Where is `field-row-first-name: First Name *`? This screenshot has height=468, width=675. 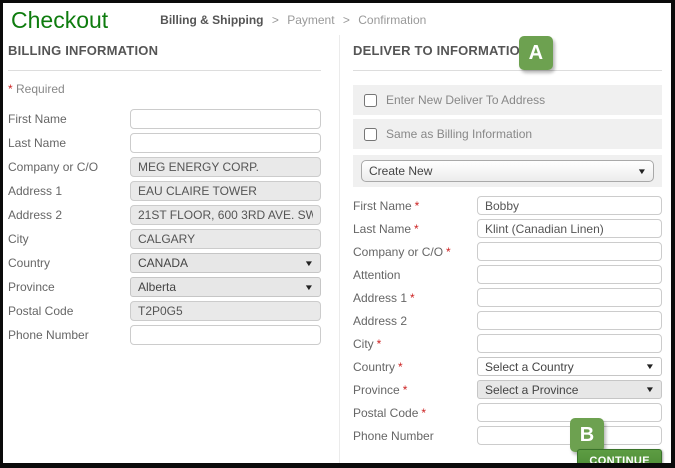
field-row-first-name: First Name * is located at coordinates (507, 205).